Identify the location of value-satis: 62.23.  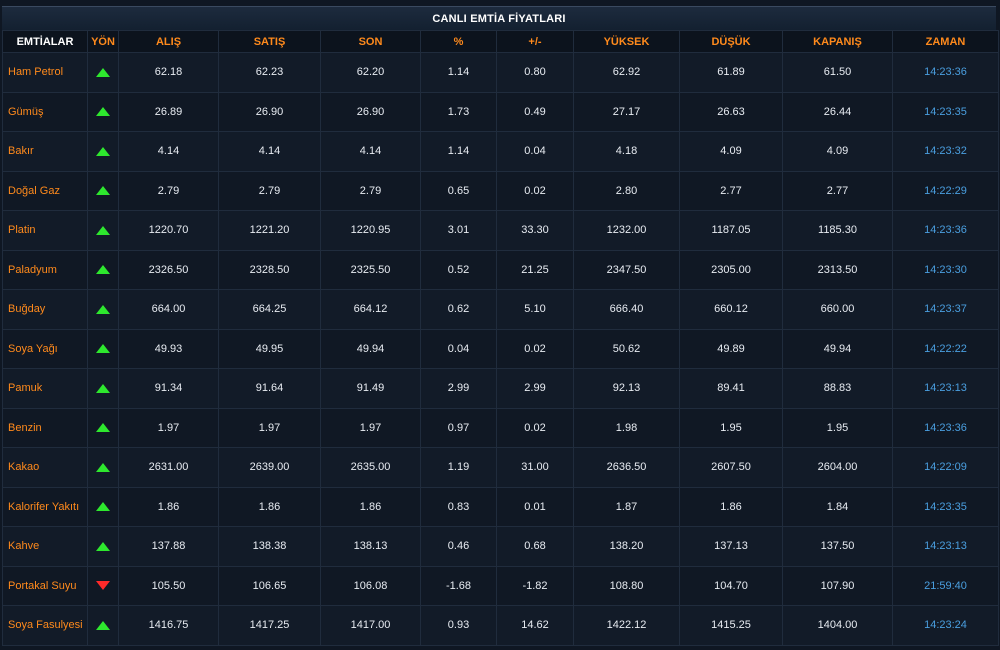
(269, 72).